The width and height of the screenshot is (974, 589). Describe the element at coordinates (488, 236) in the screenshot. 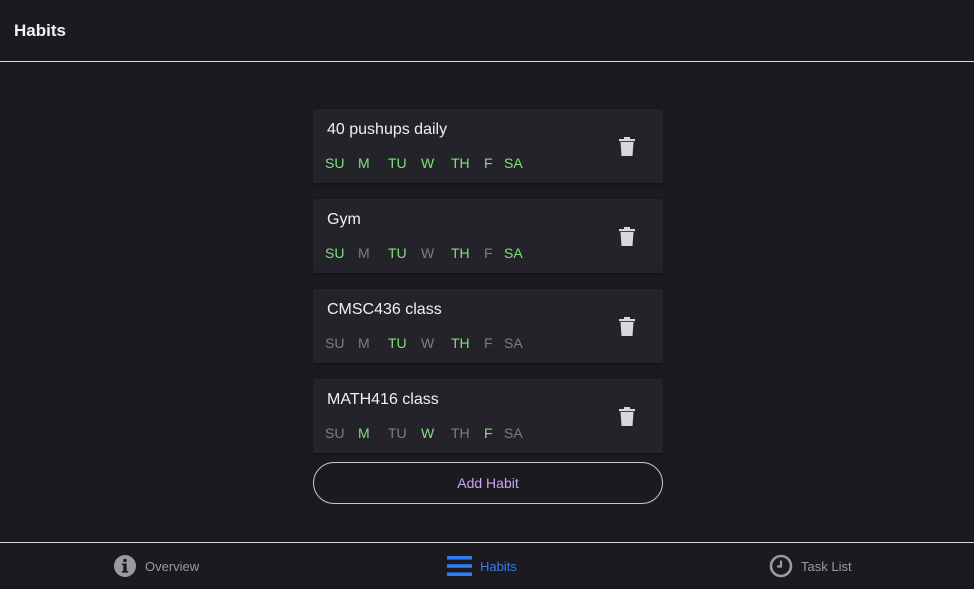

I see `habit-card: Gym SU M TU W TH F SA` at that location.